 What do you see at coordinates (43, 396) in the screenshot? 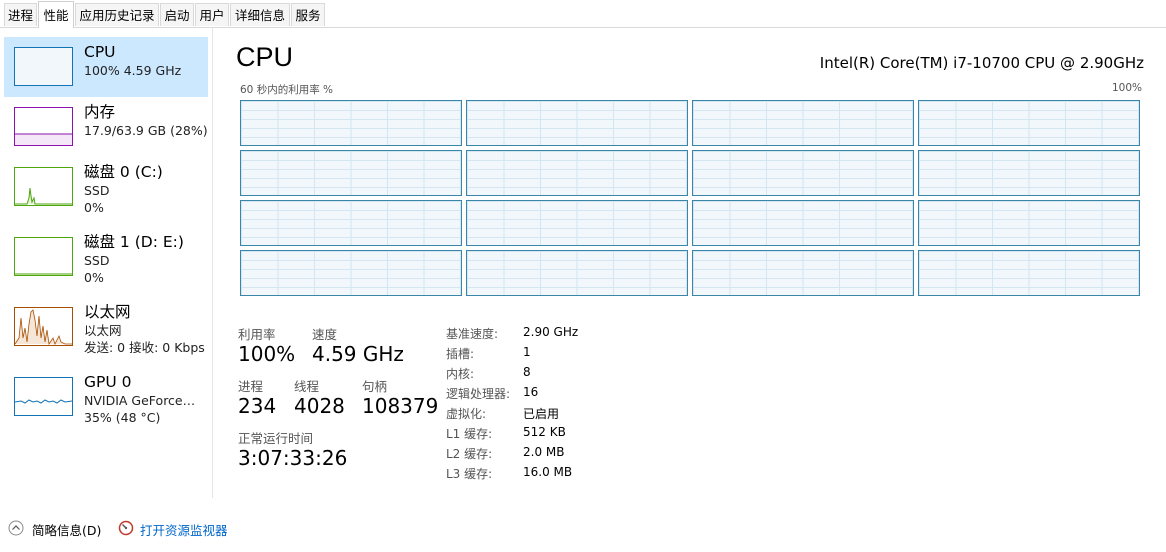
I see `gpu-thumbnail` at bounding box center [43, 396].